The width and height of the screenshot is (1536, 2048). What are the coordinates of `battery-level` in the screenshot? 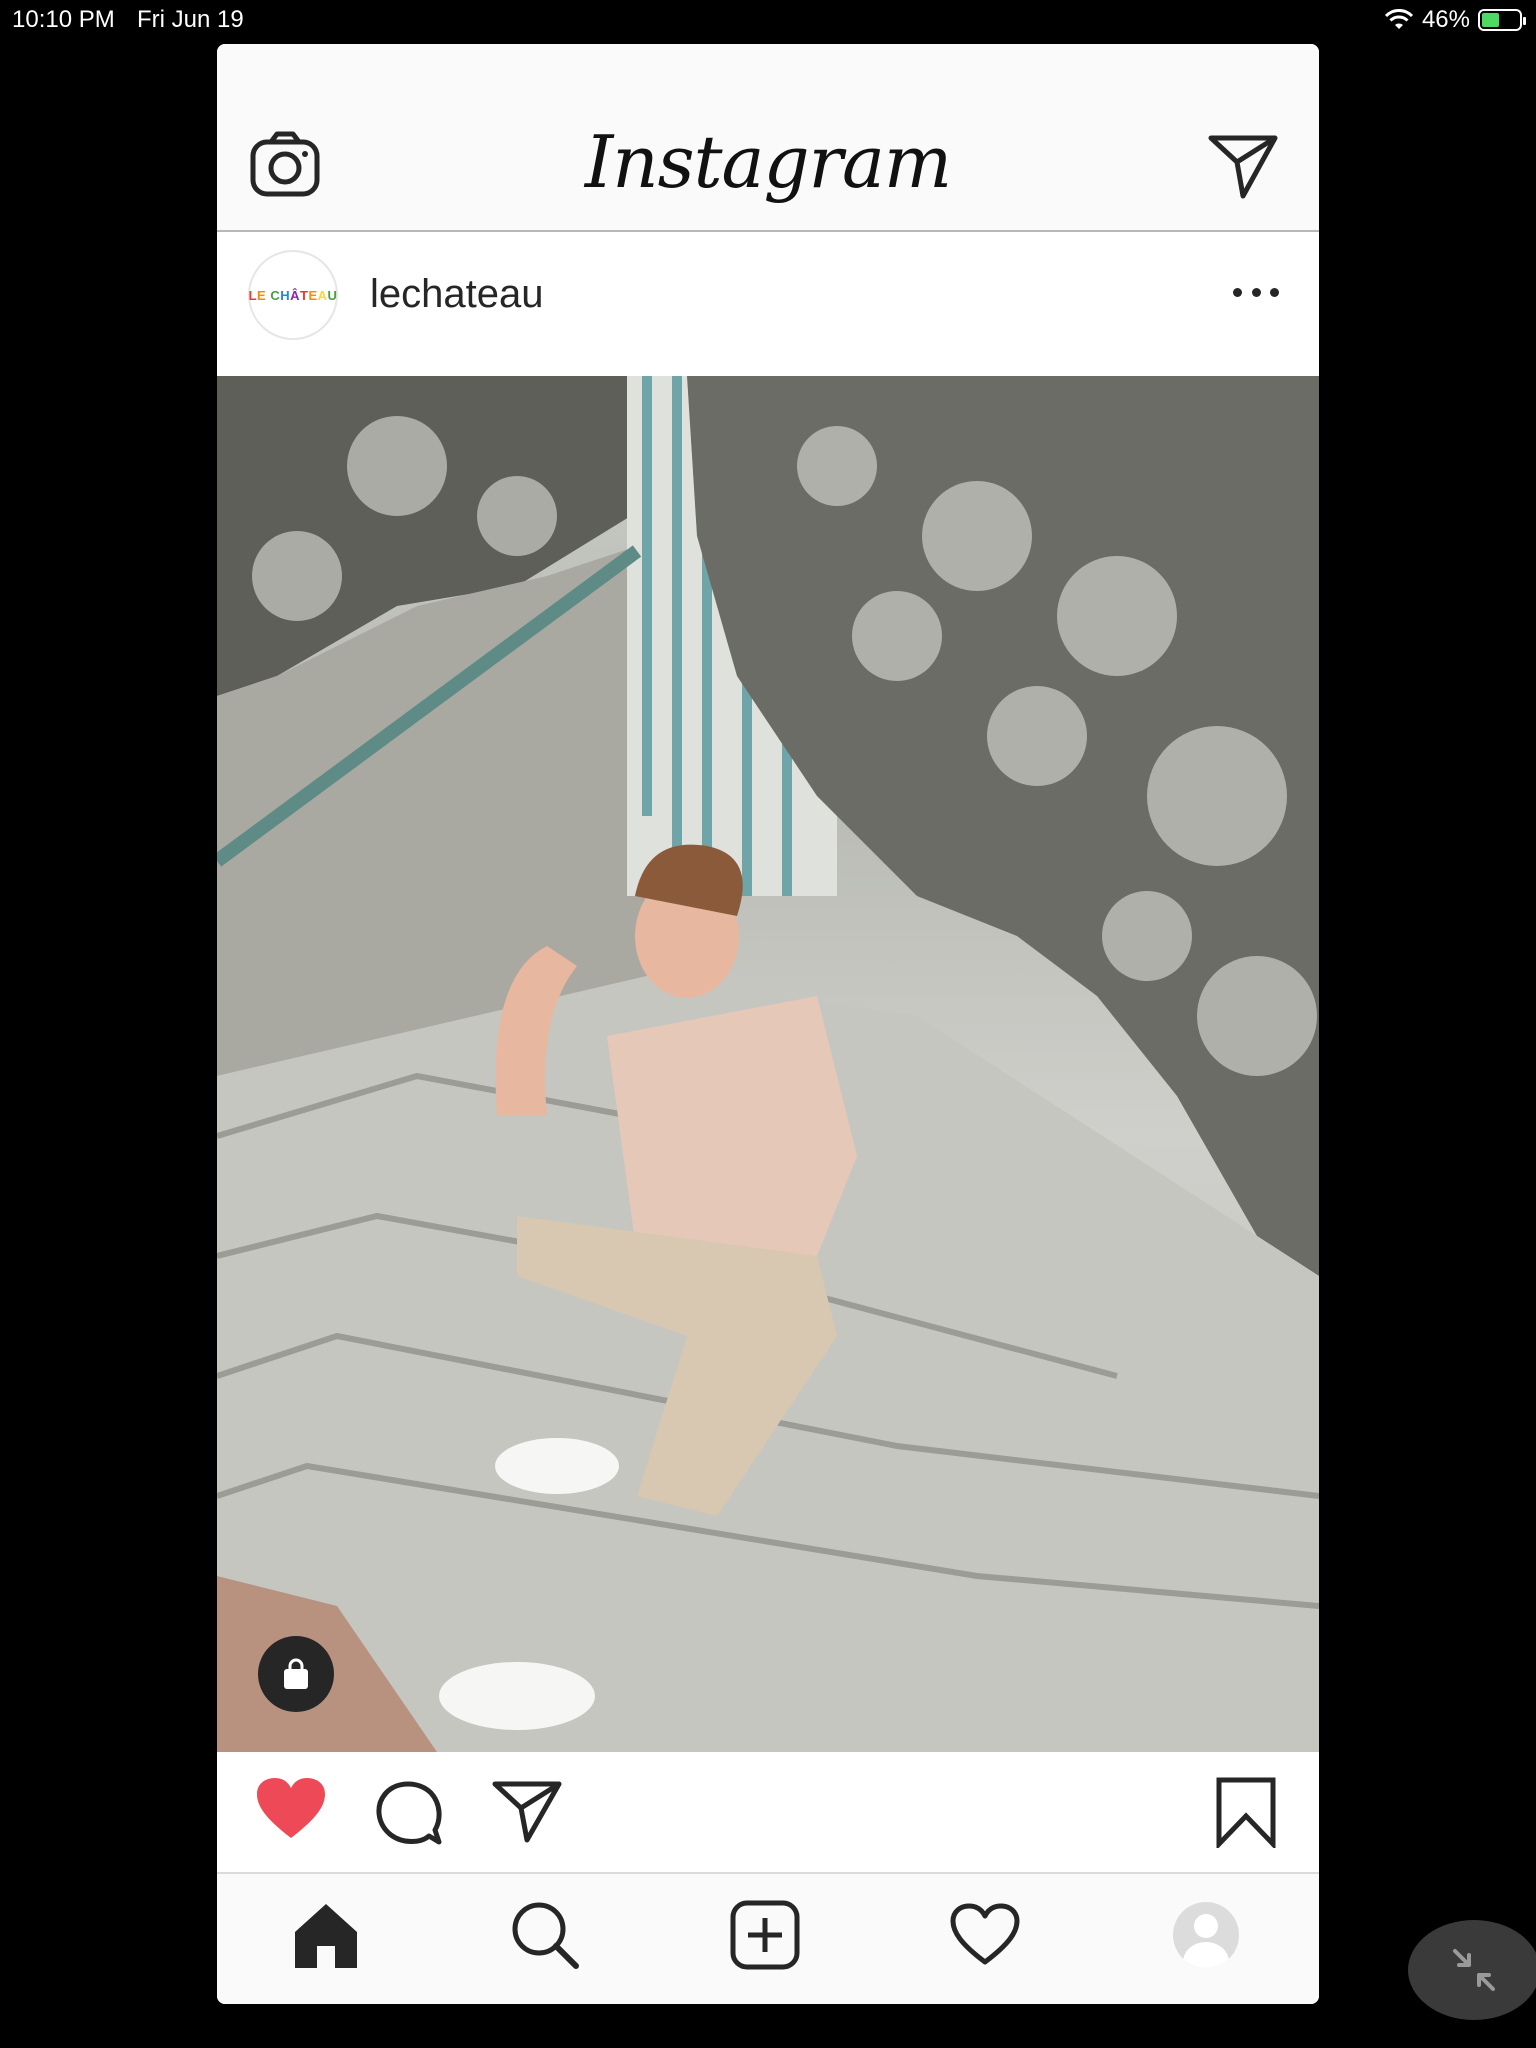 It's located at (1490, 20).